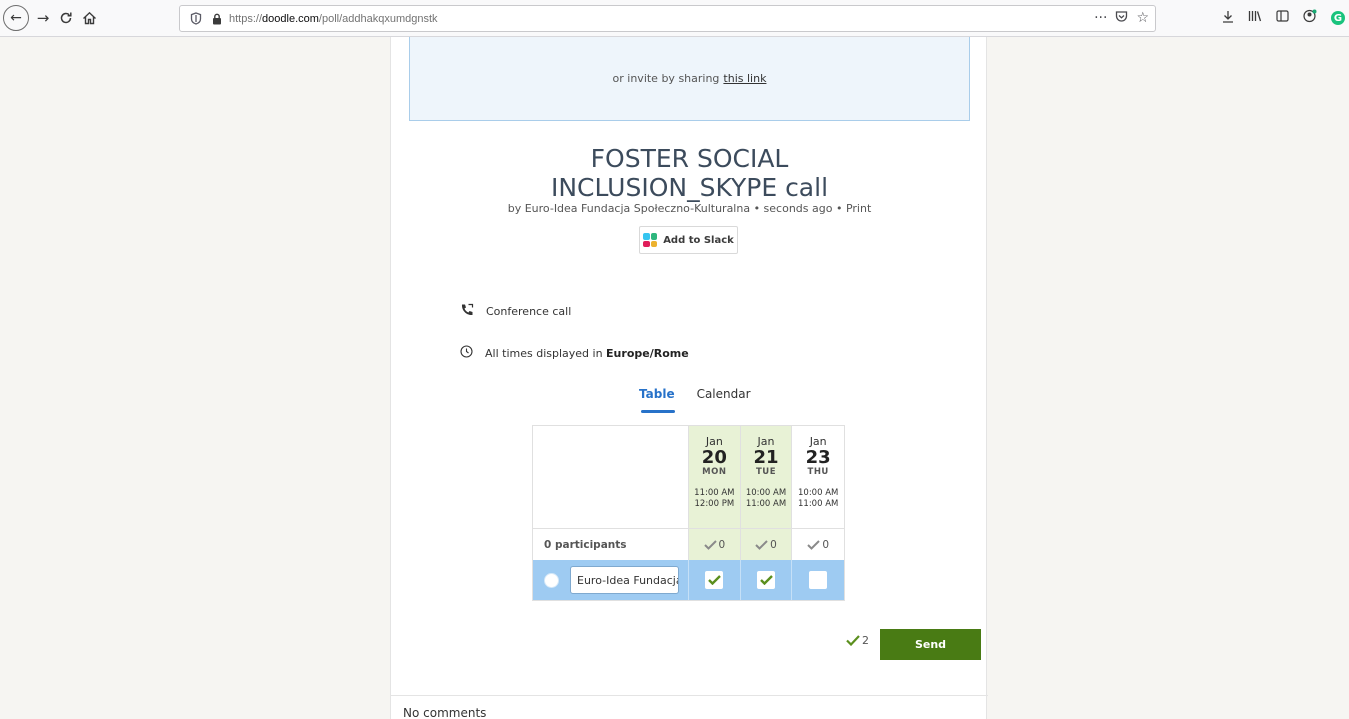 This screenshot has height=719, width=1349. Describe the element at coordinates (1142, 18) in the screenshot. I see `bookmark-star-icon: ☆` at that location.